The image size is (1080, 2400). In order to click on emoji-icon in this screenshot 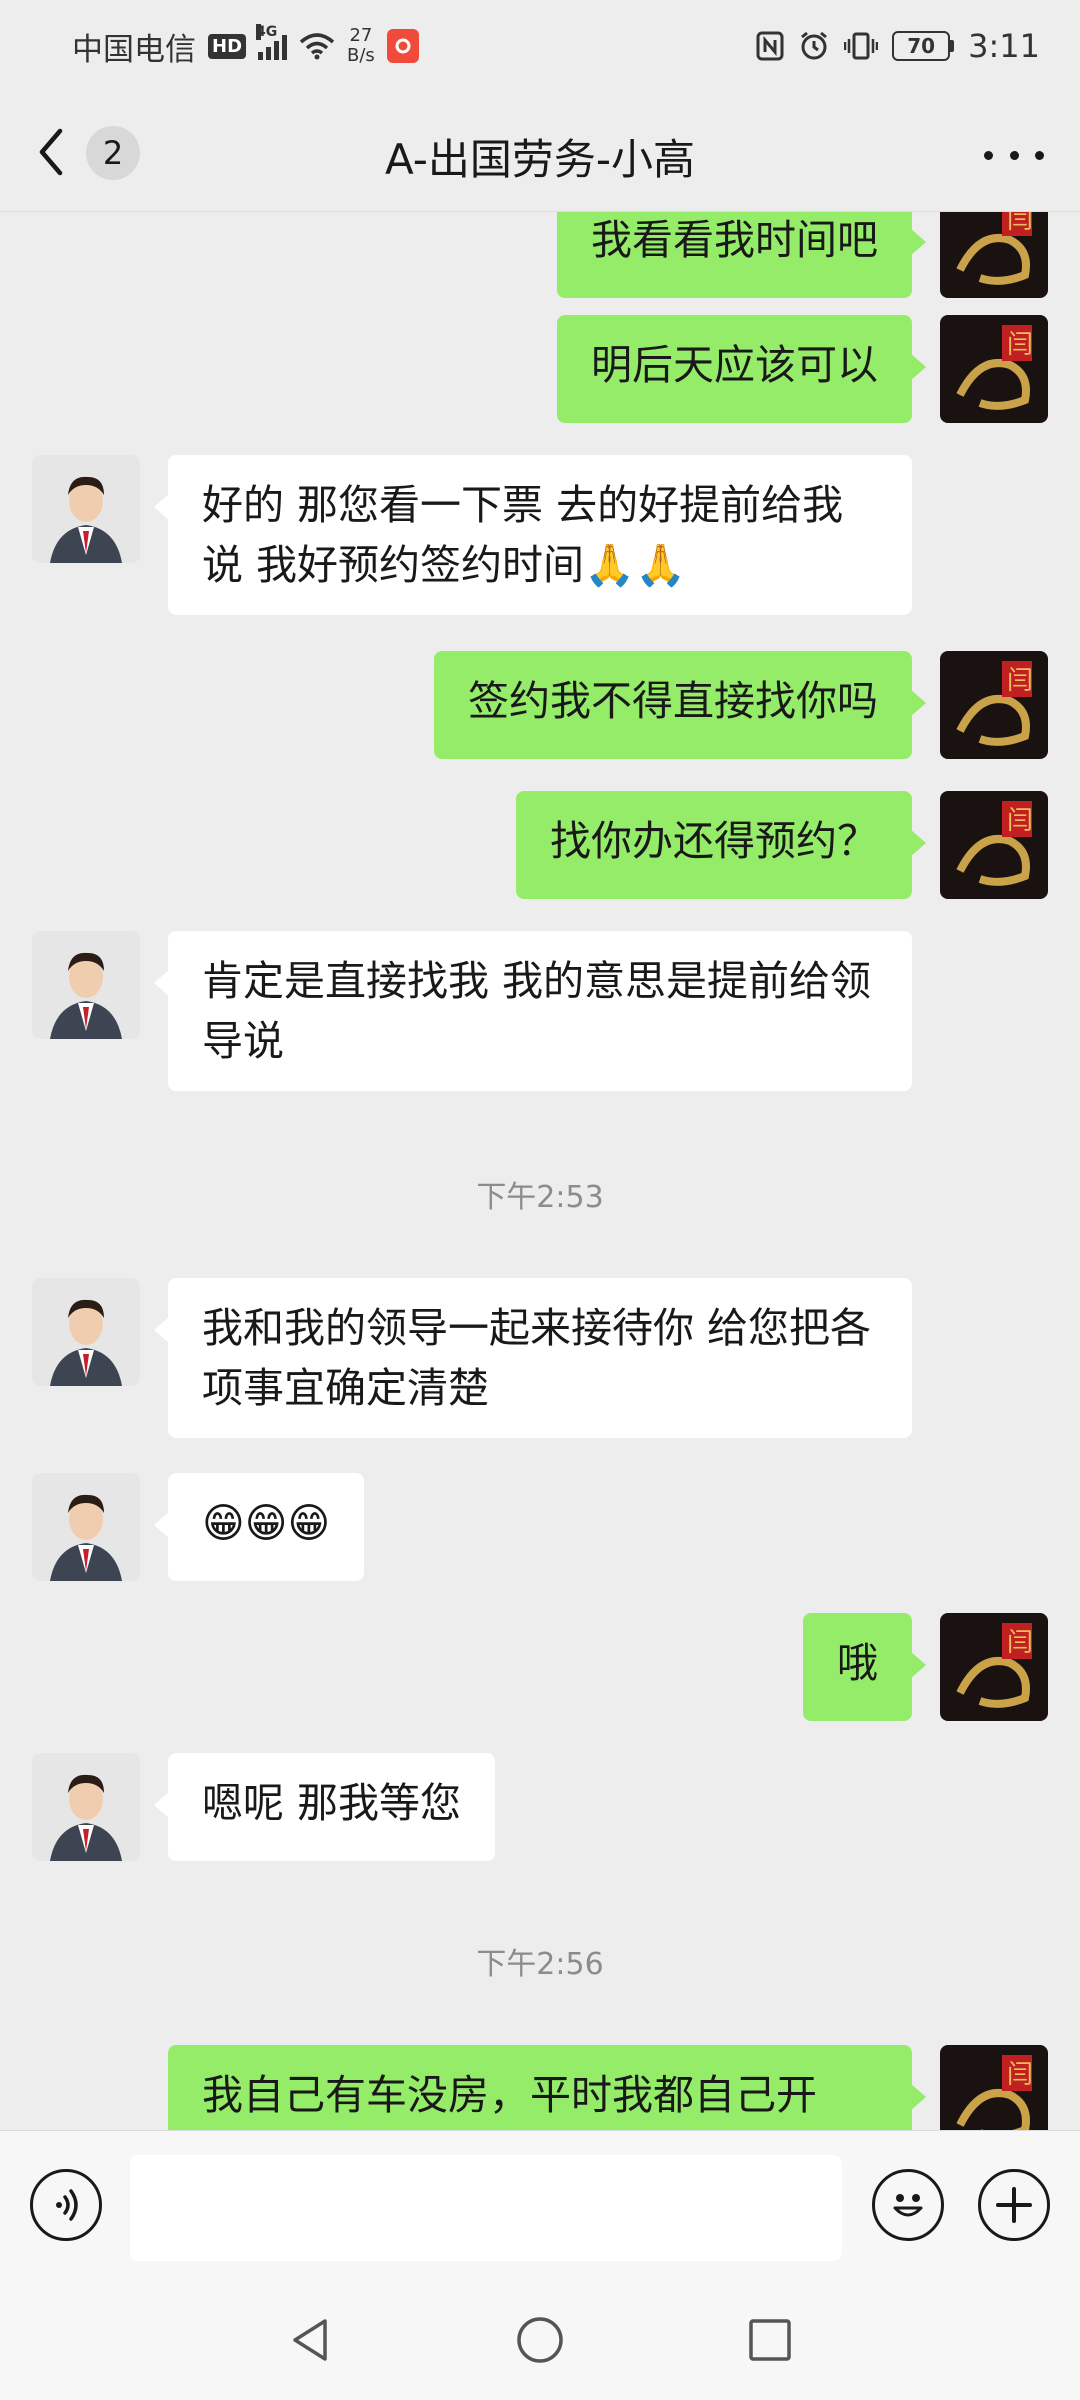, I will do `click(908, 2205)`.